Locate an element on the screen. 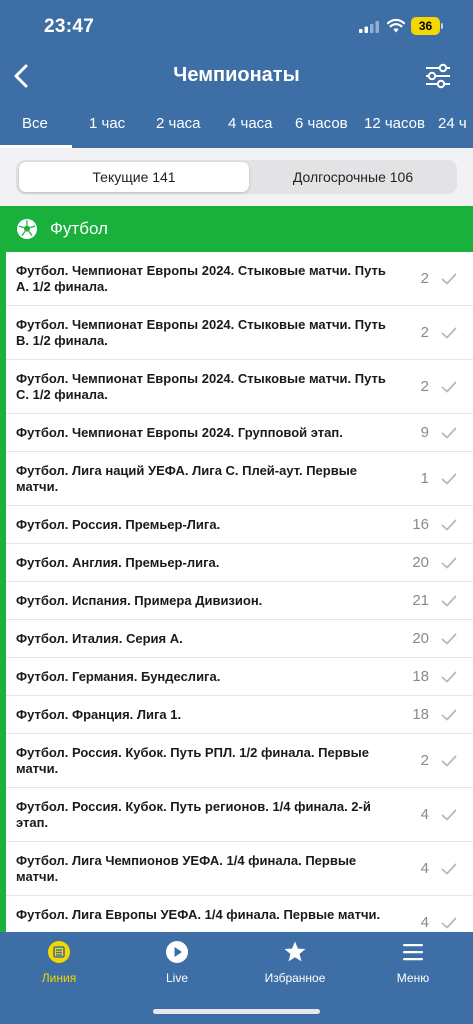 Image resolution: width=473 pixels, height=1024 pixels. star-icon is located at coordinates (295, 951).